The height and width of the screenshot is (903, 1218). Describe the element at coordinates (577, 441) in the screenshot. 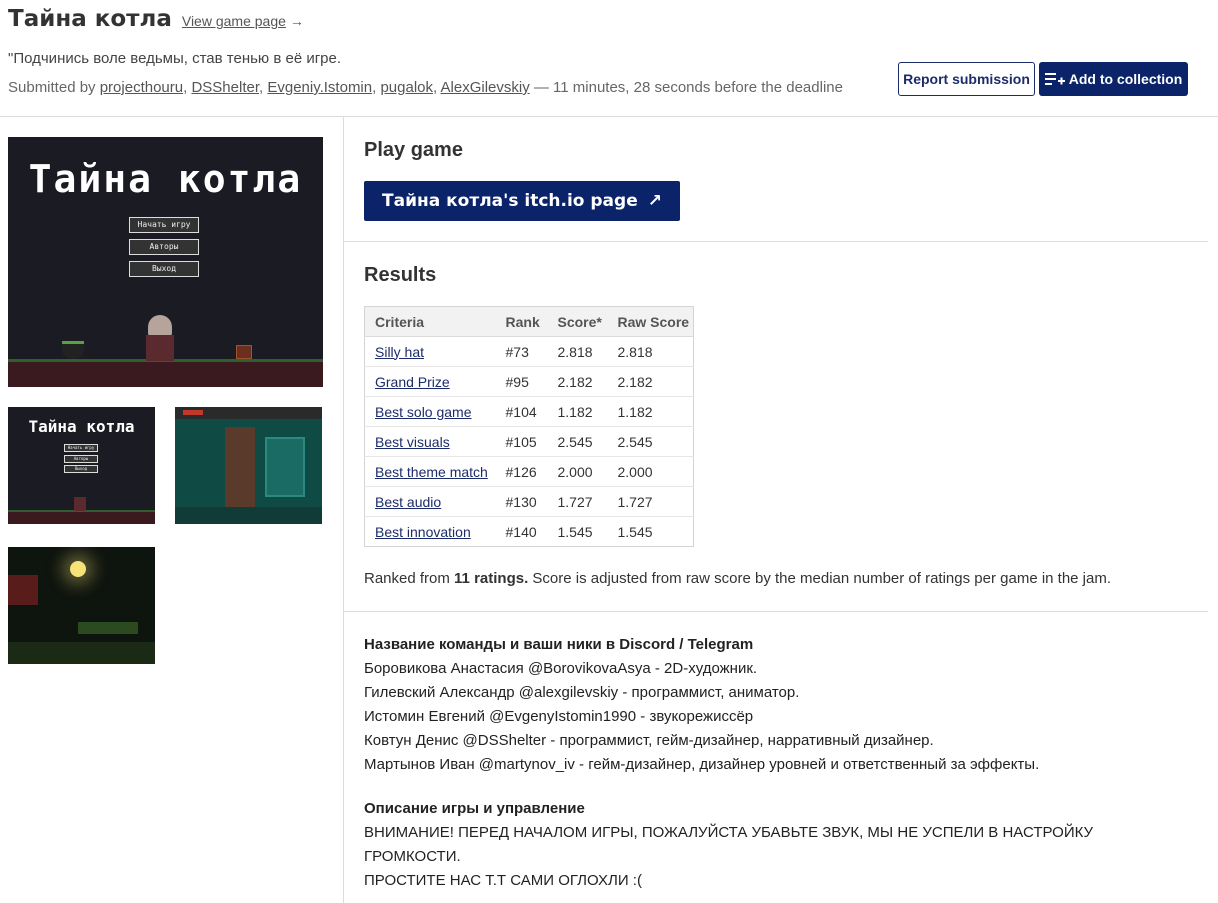

I see `score-cell: 2.545` at that location.